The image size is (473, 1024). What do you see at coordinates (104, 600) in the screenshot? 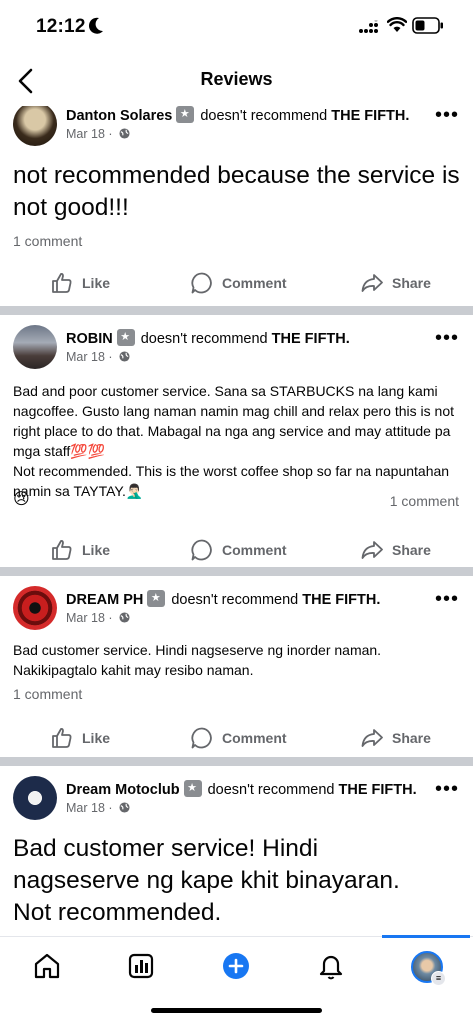
I see `author-name: DREAM PH` at bounding box center [104, 600].